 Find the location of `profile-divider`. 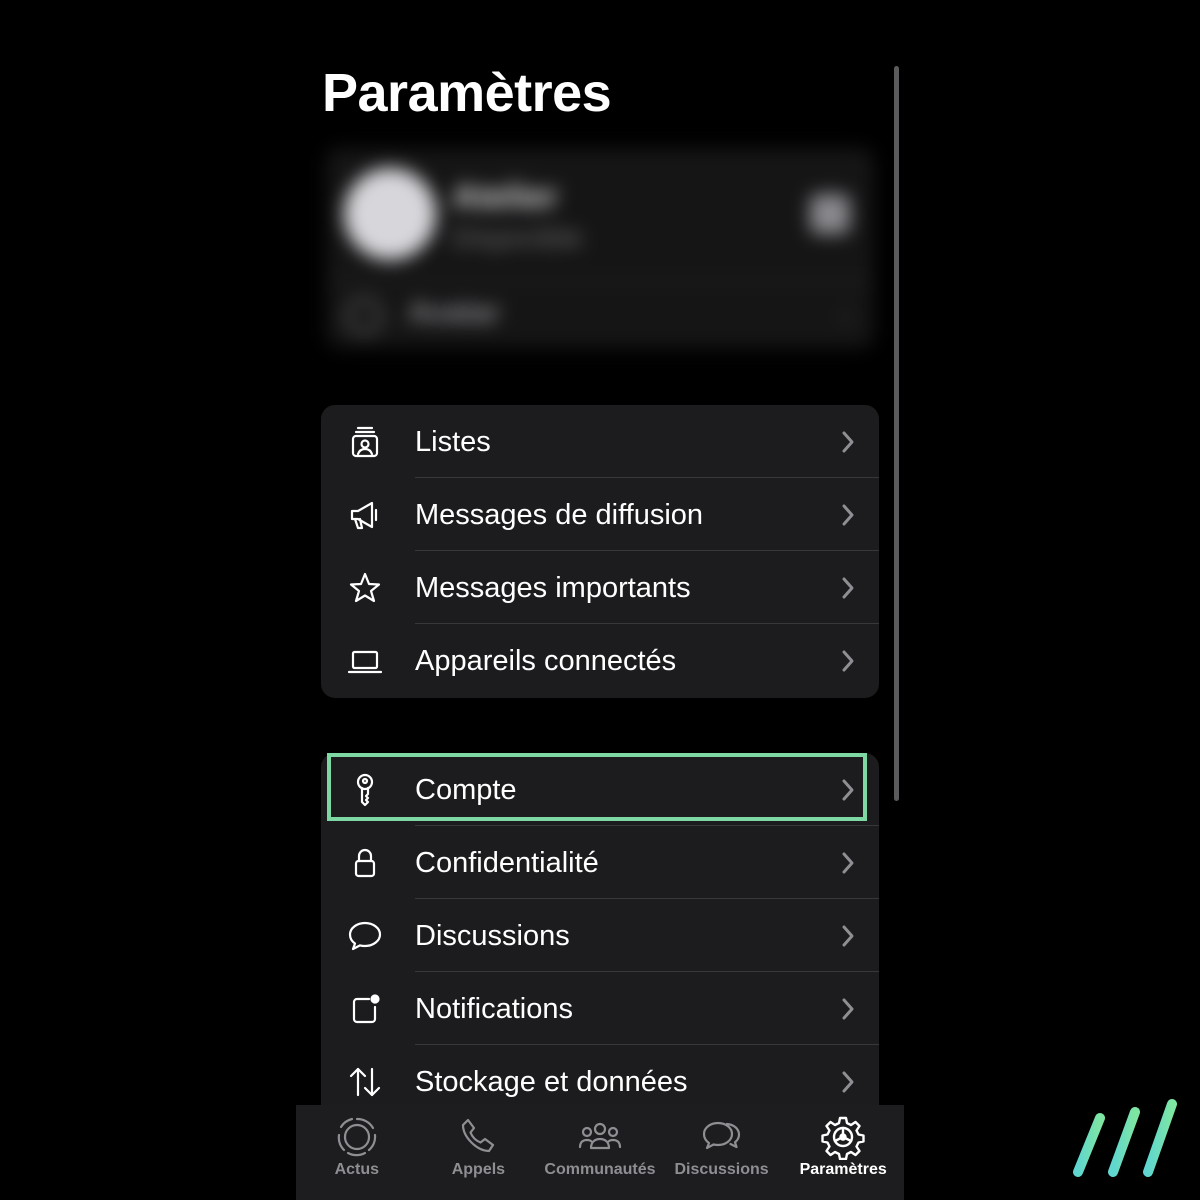

profile-divider is located at coordinates (600, 281).